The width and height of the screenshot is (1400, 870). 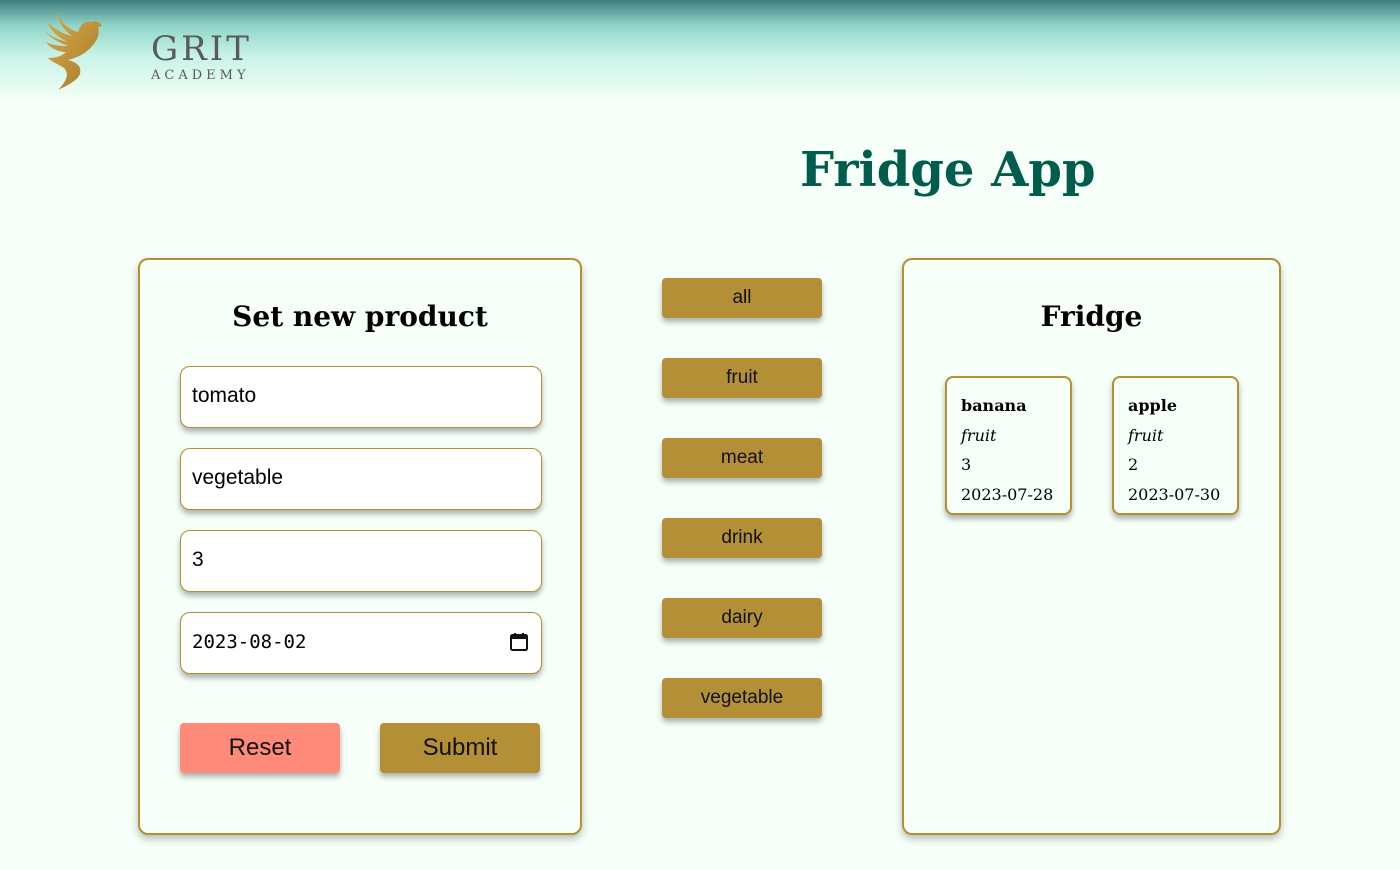 I want to click on form-heading: Set new product, so click(x=360, y=316).